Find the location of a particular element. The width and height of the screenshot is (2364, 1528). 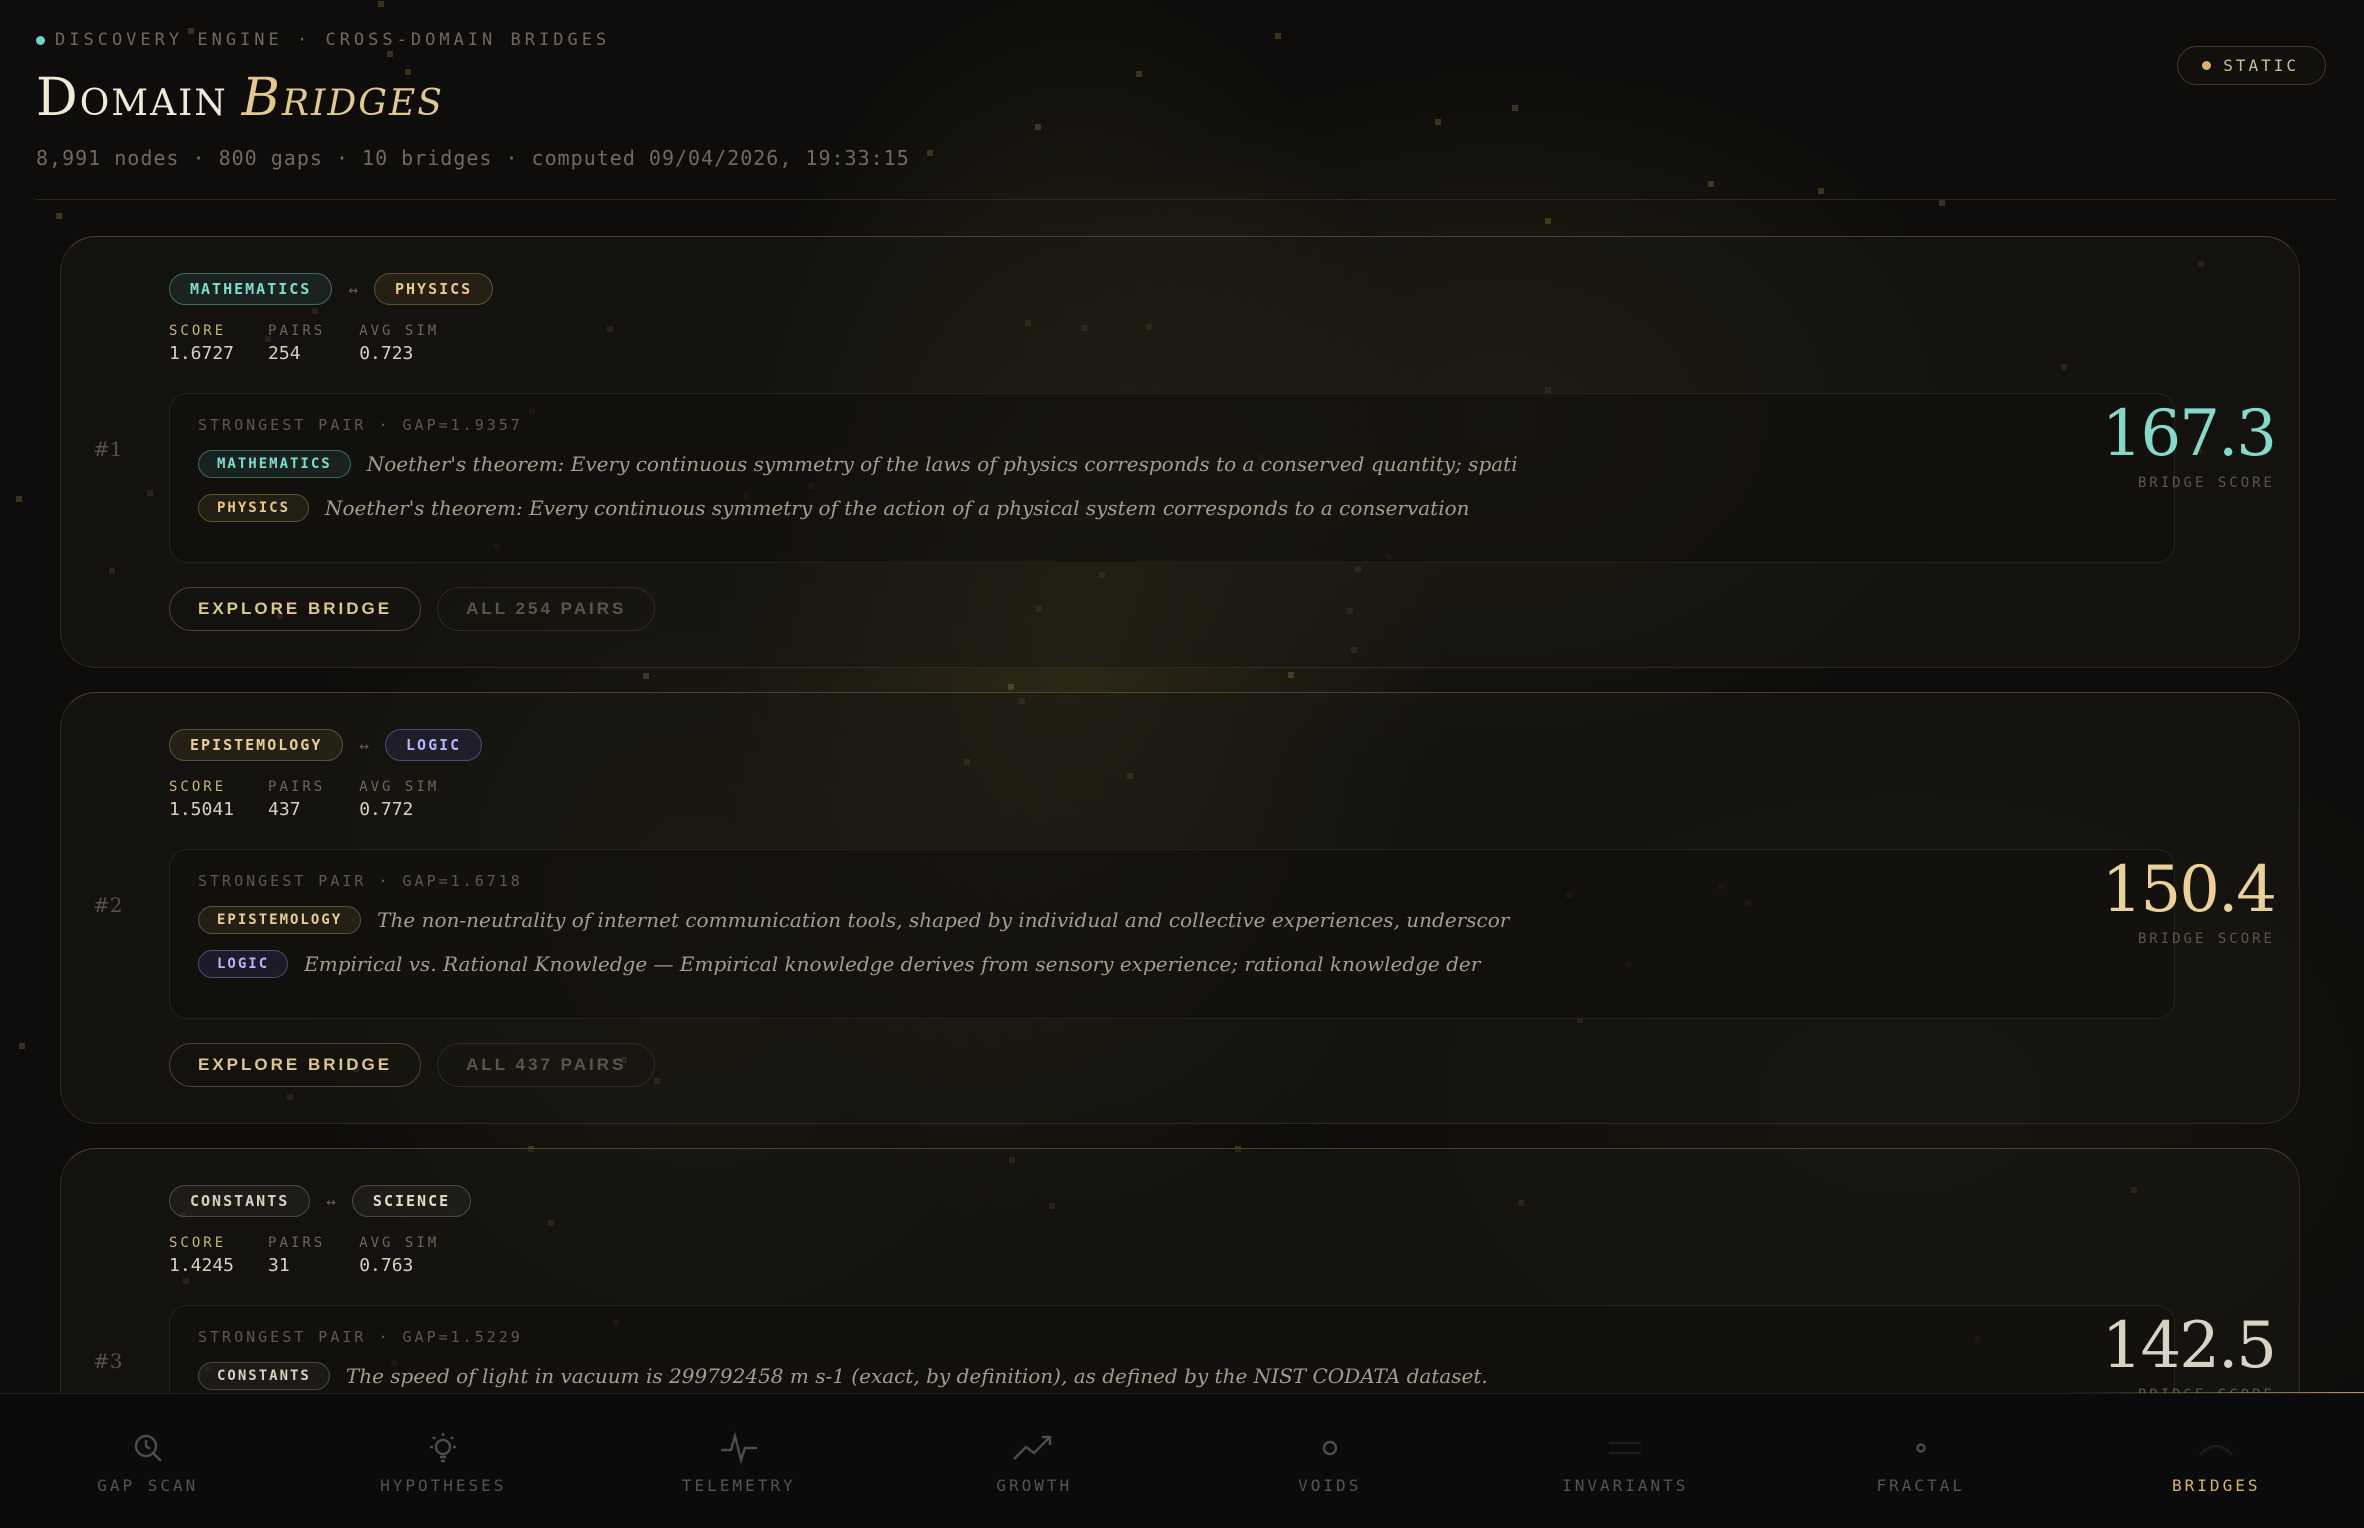

pulse-icon is located at coordinates (738, 1448).